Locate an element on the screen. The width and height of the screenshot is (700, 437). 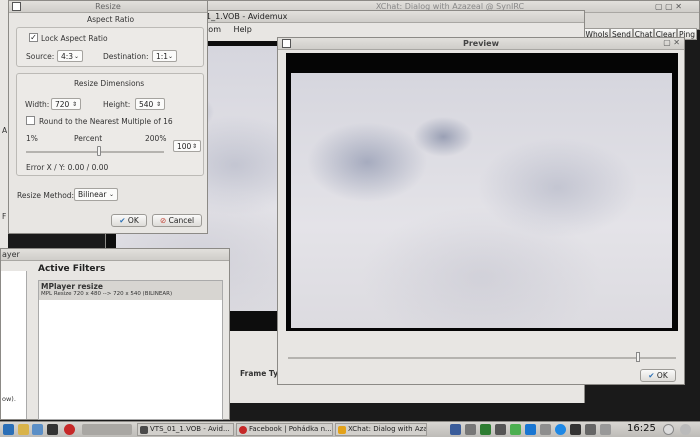
xchat-window-controls: ▢ ▢ ✕ is located at coordinates (668, 6).